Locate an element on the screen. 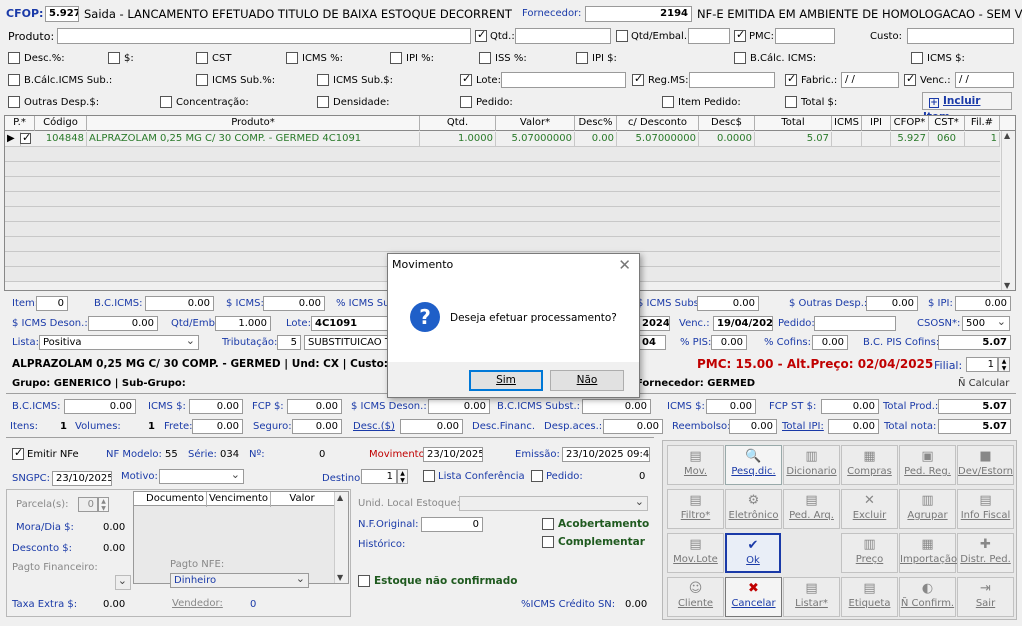 This screenshot has height=626, width=1022. icms-subst-field: 0.00 is located at coordinates (728, 303).